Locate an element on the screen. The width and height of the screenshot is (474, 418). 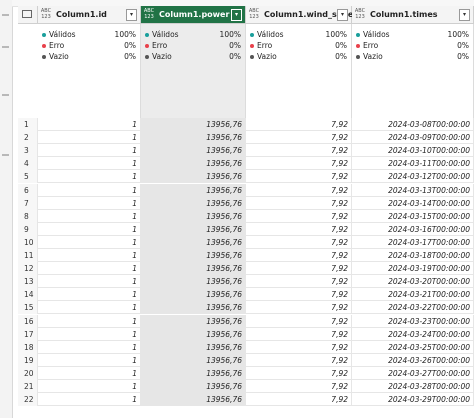
cell-time: 2024-03-12T00:00:00 is located at coordinates (413, 177).